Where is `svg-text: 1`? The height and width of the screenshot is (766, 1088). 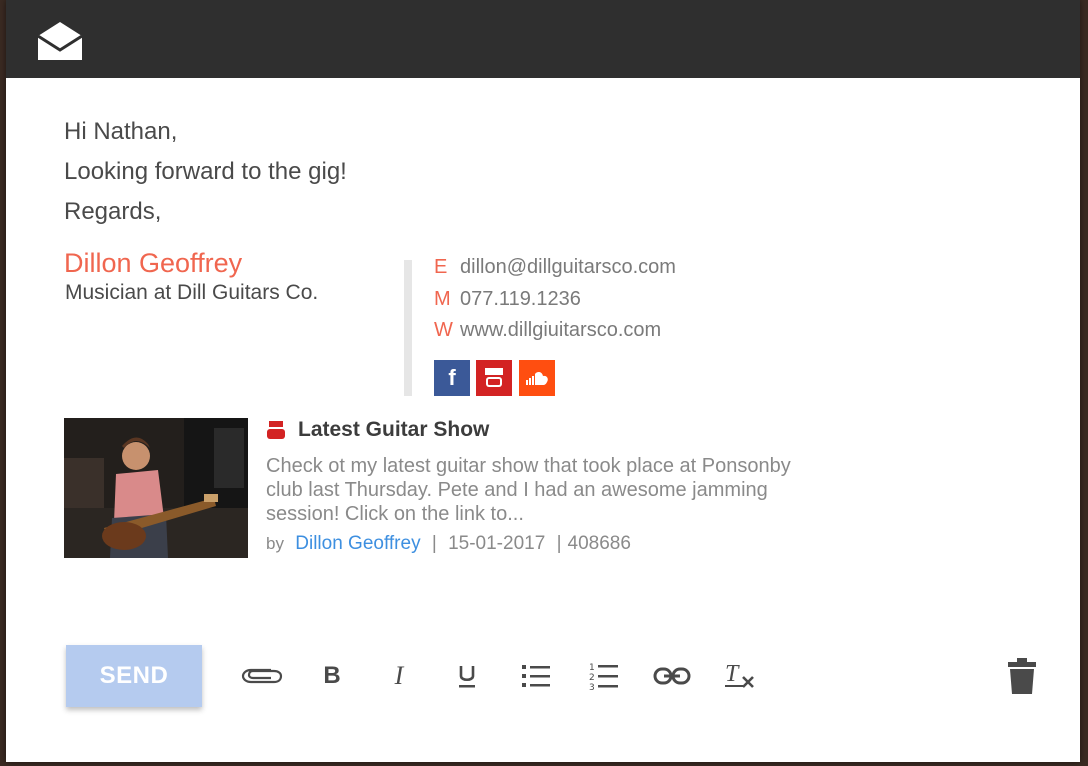
svg-text: 1 is located at coordinates (592, 668).